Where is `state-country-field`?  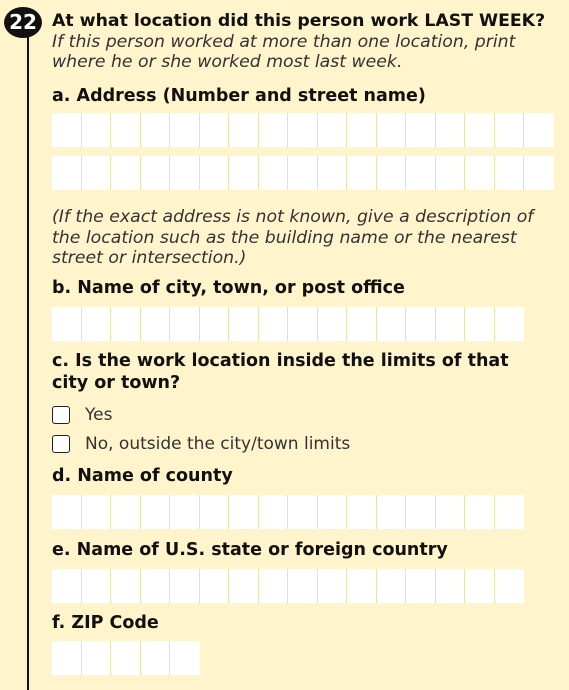
state-country-field is located at coordinates (288, 586).